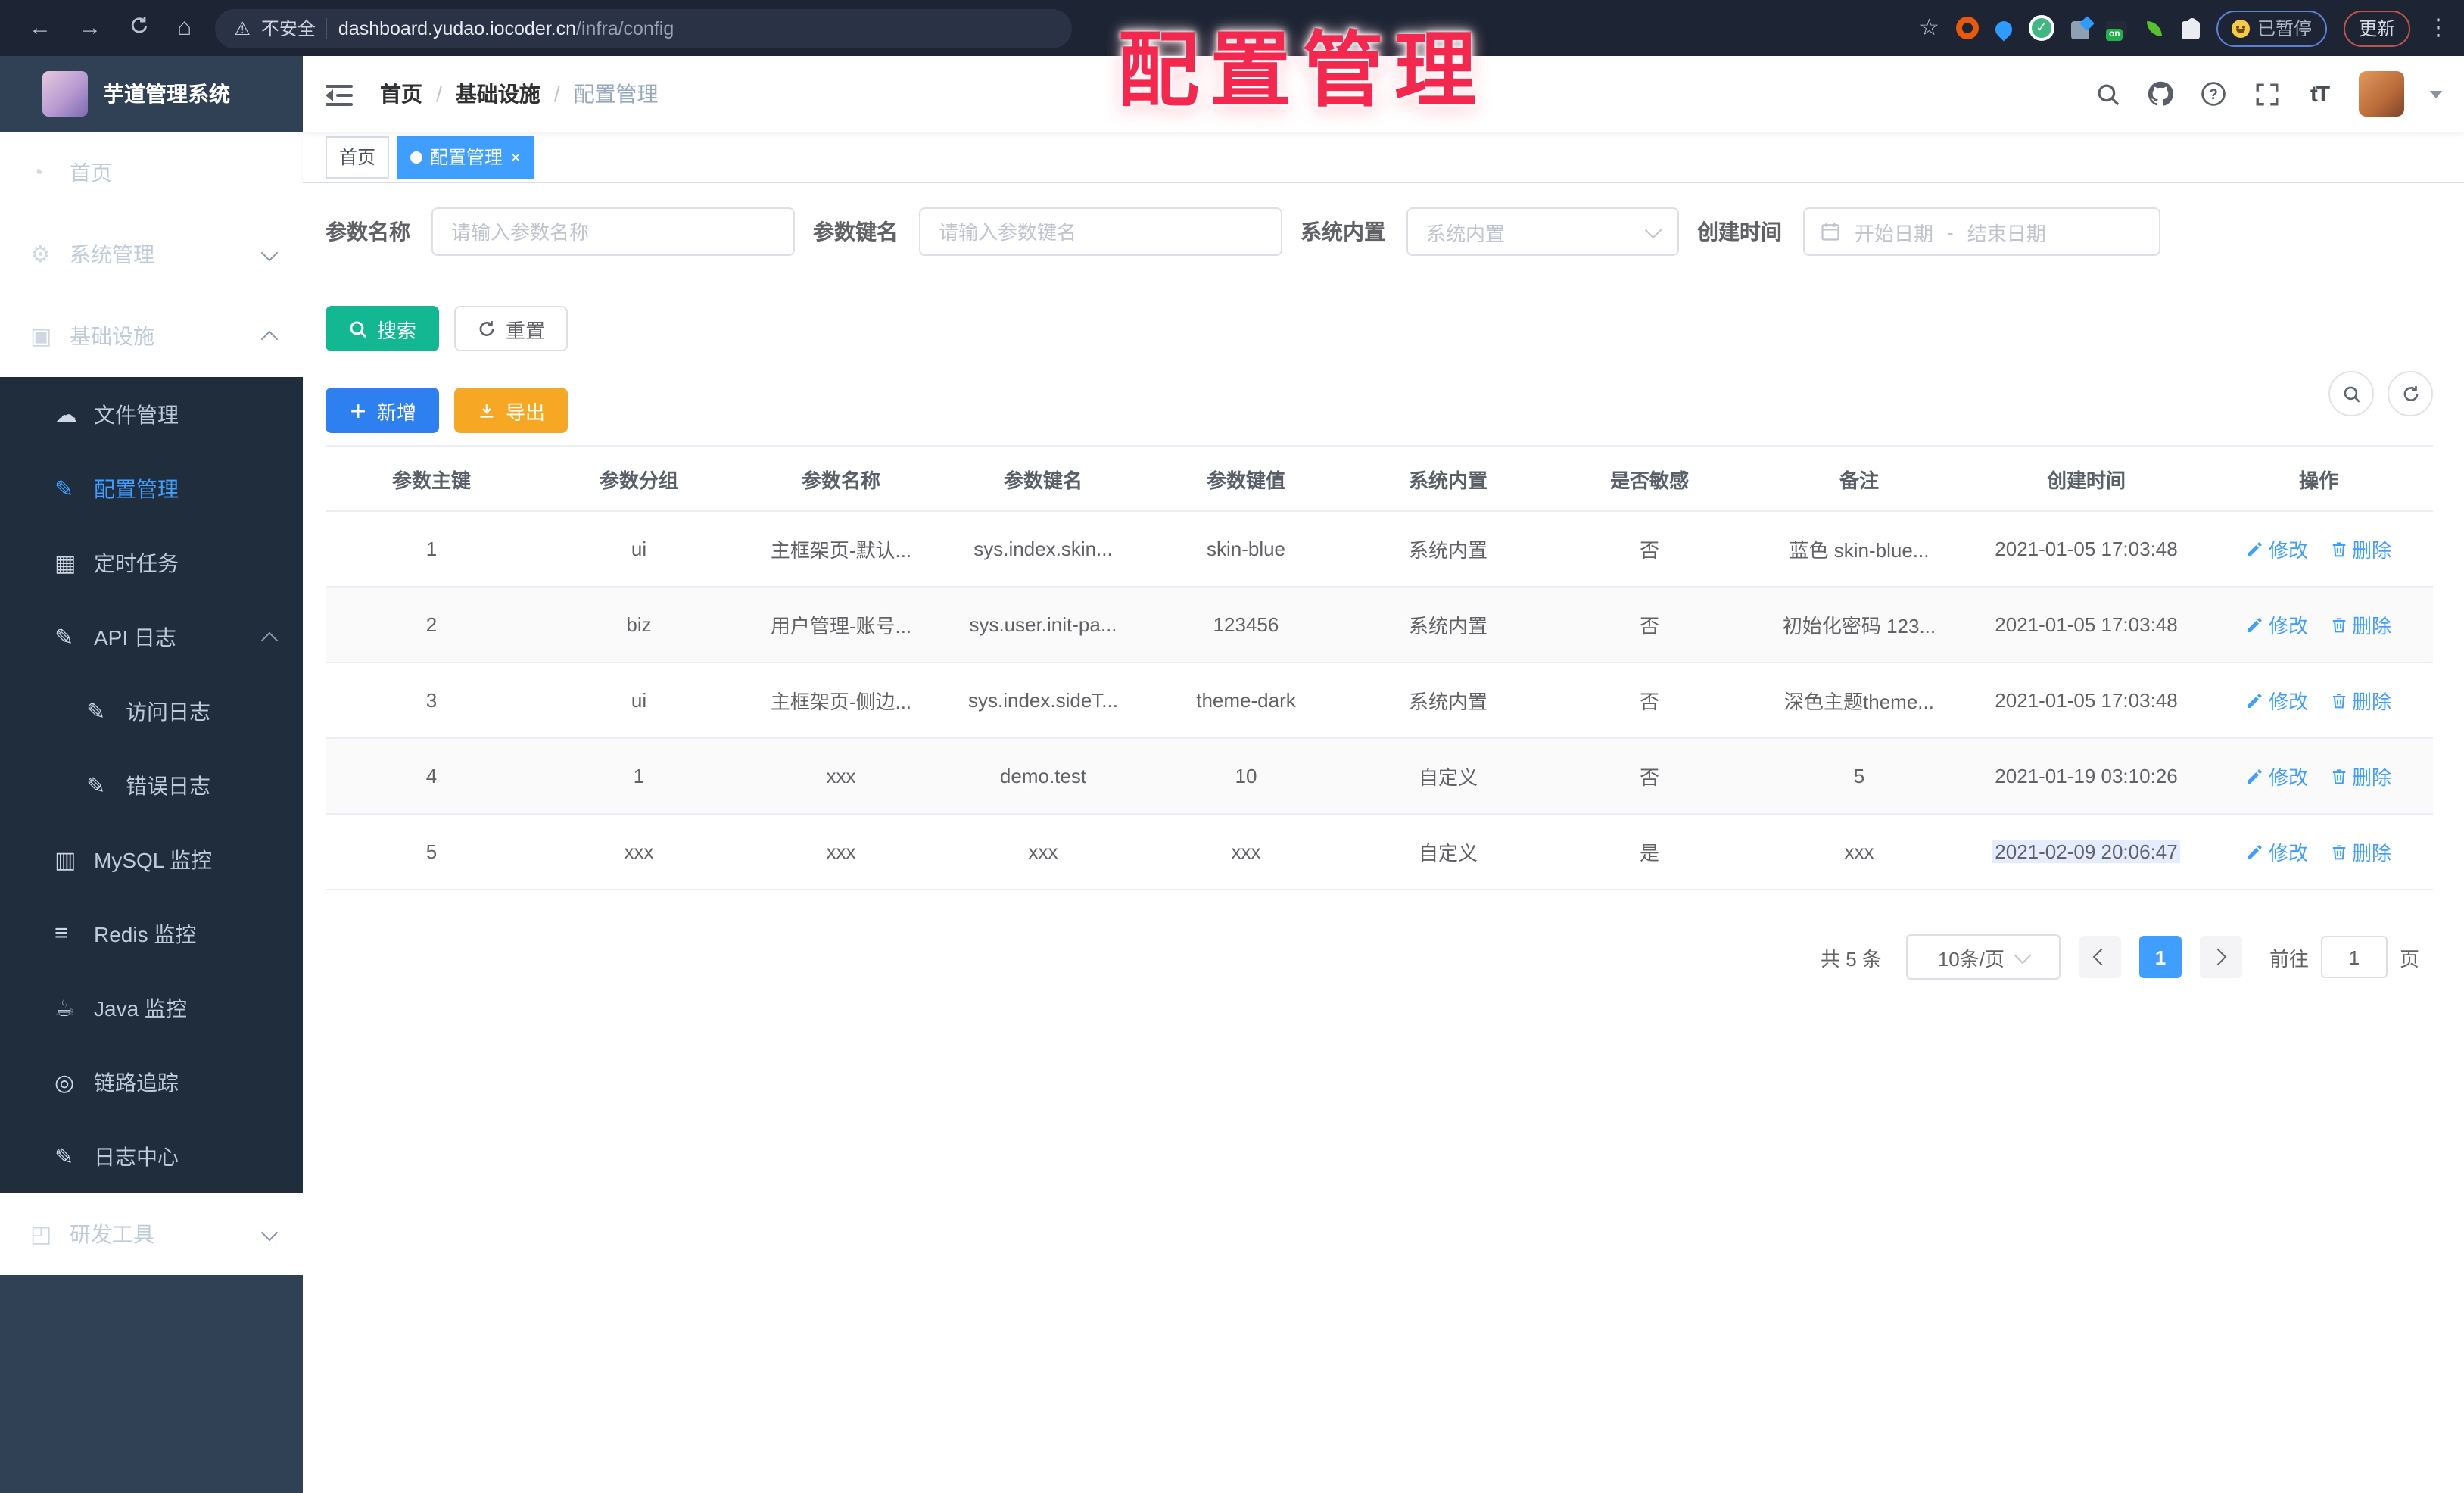  What do you see at coordinates (2438, 28) in the screenshot?
I see `browser-menu-icon` at bounding box center [2438, 28].